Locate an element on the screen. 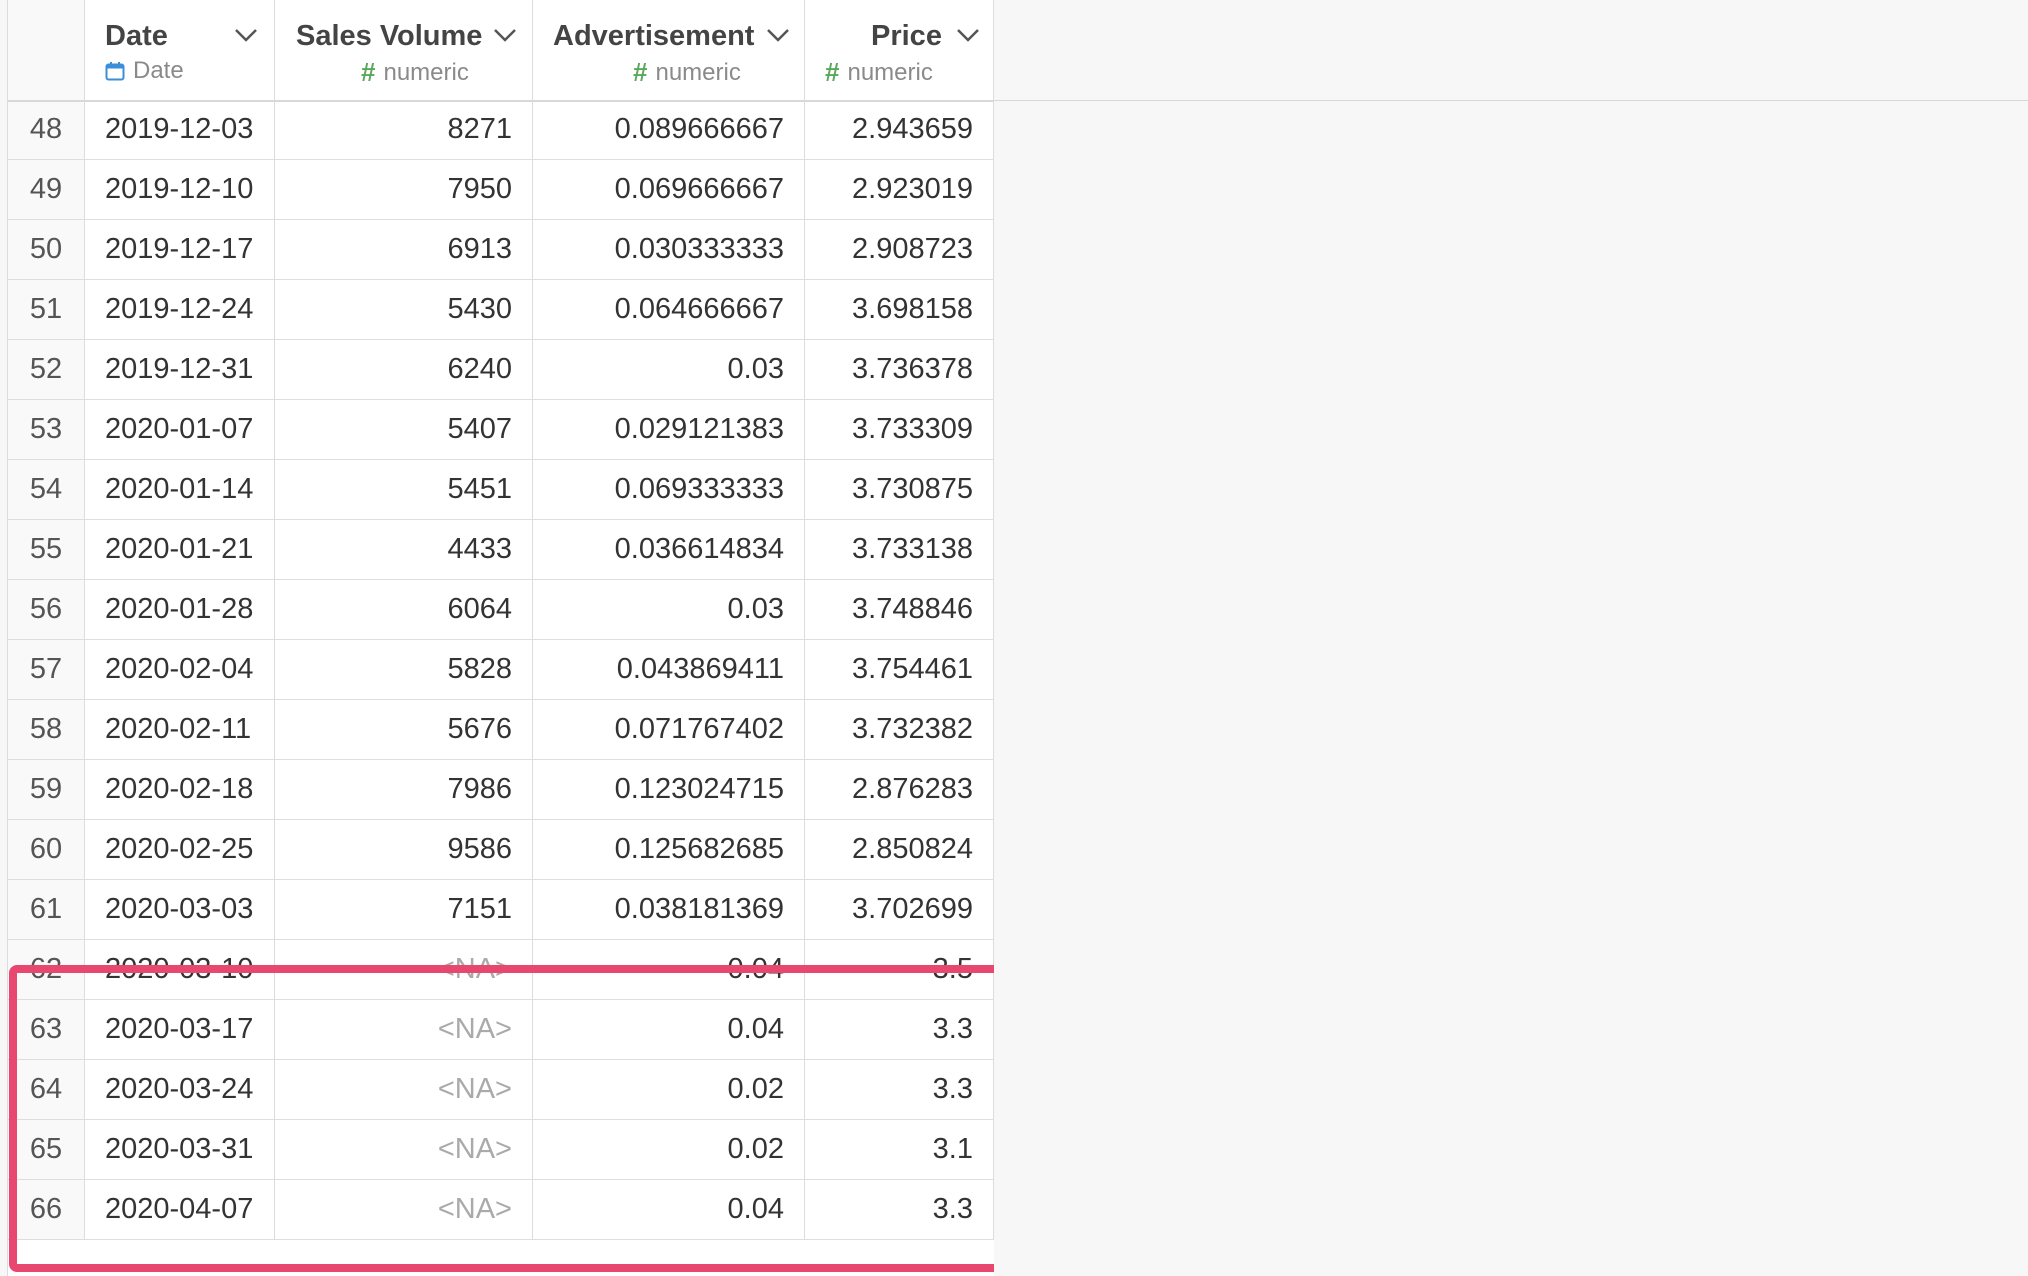  price-cell: 2.876283 is located at coordinates (899, 789).